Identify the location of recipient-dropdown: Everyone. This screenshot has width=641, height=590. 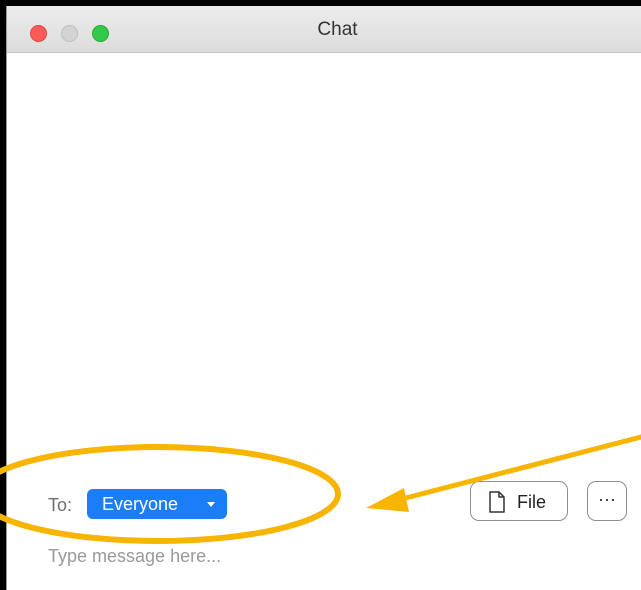
(157, 504).